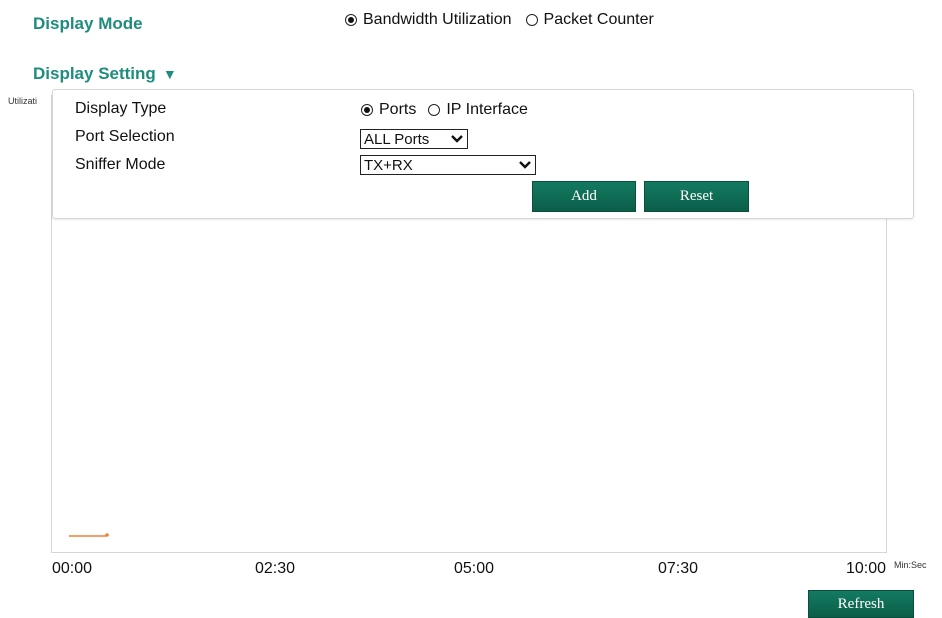 This screenshot has width=942, height=618. What do you see at coordinates (388, 165) in the screenshot?
I see `sniffer-mode-value: TX+RX` at bounding box center [388, 165].